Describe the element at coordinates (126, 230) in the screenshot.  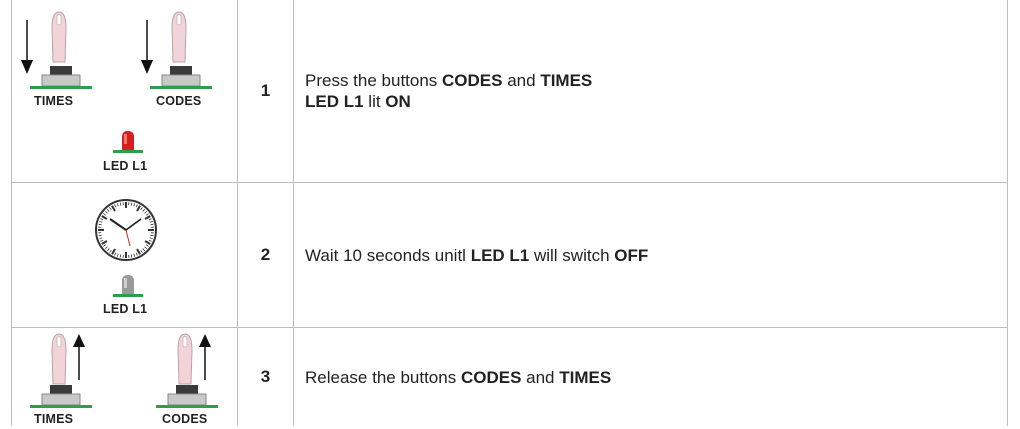
I see `clock-icon` at that location.